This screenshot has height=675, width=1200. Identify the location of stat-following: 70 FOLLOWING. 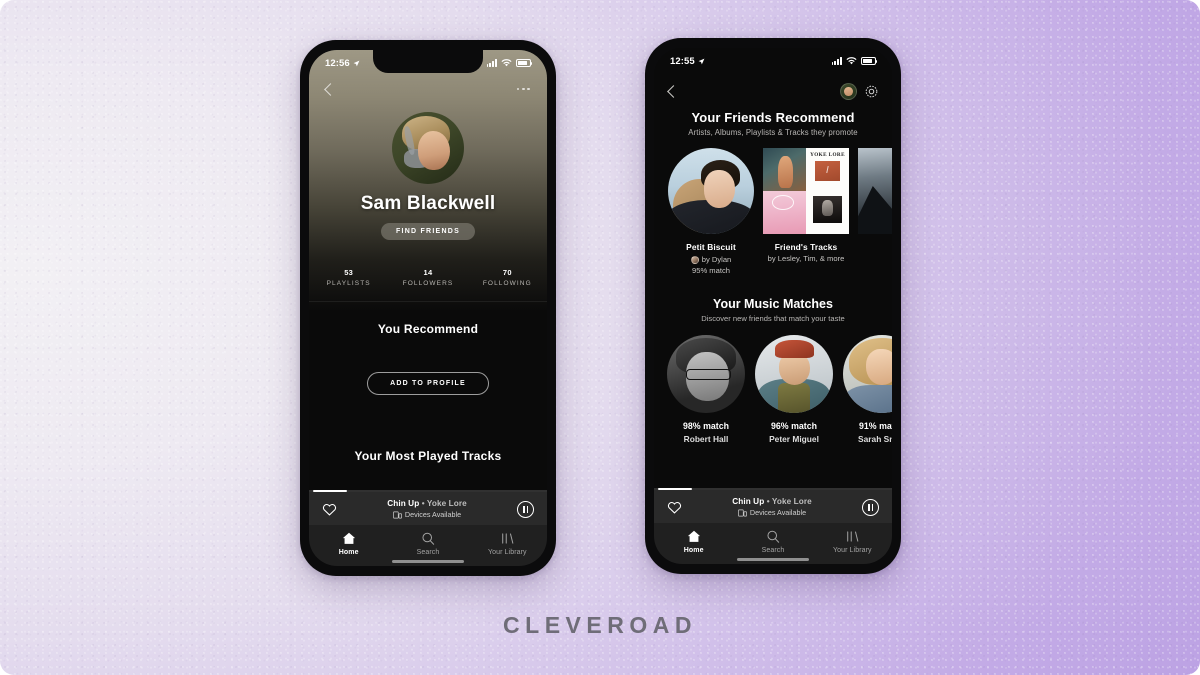
(507, 277).